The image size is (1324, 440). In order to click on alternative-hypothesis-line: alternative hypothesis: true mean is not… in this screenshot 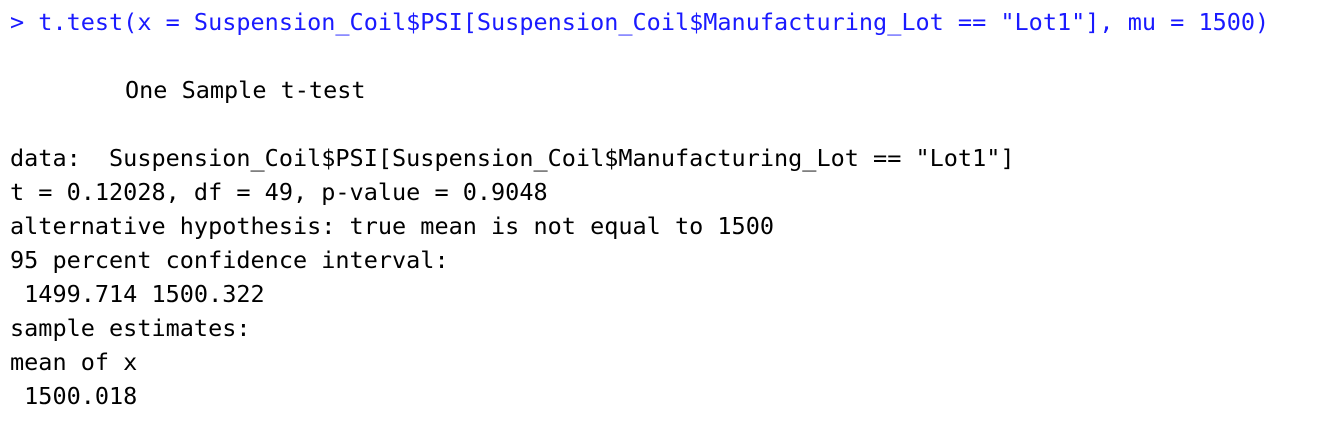, I will do `click(392, 226)`.